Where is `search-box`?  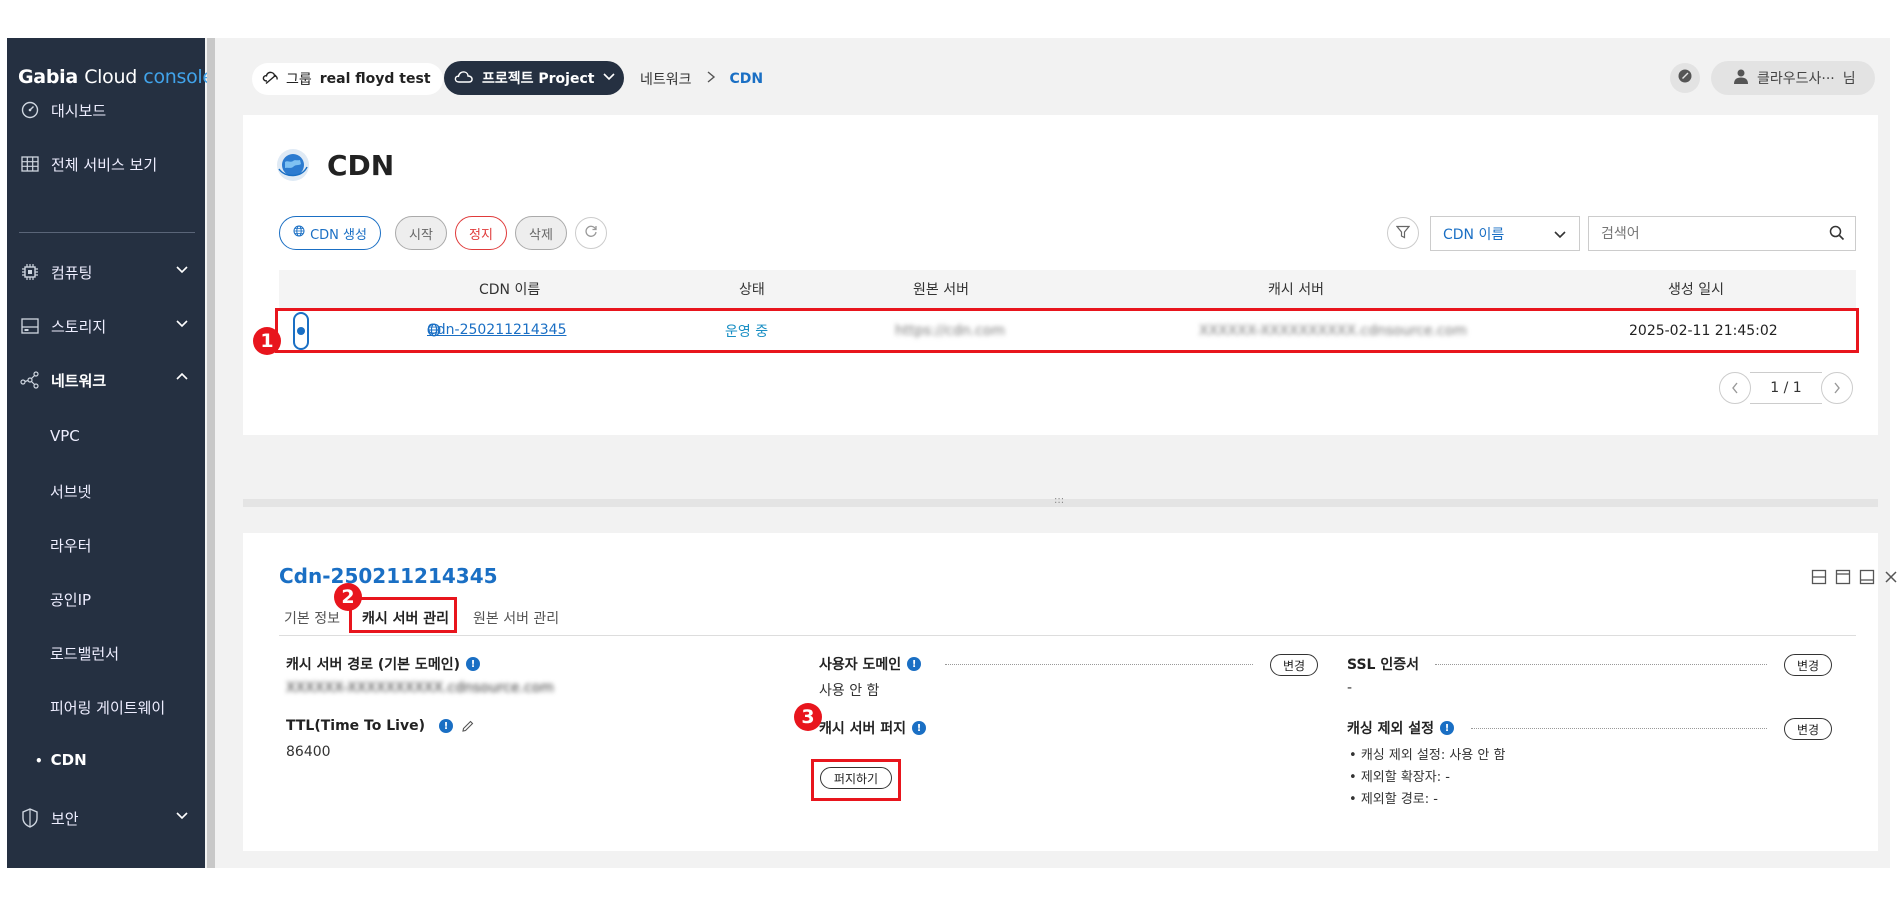 search-box is located at coordinates (1722, 233).